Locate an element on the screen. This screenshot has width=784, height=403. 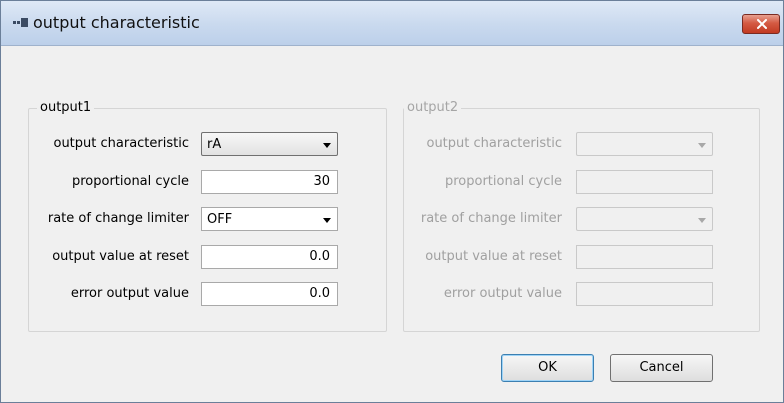
close-button is located at coordinates (761, 24).